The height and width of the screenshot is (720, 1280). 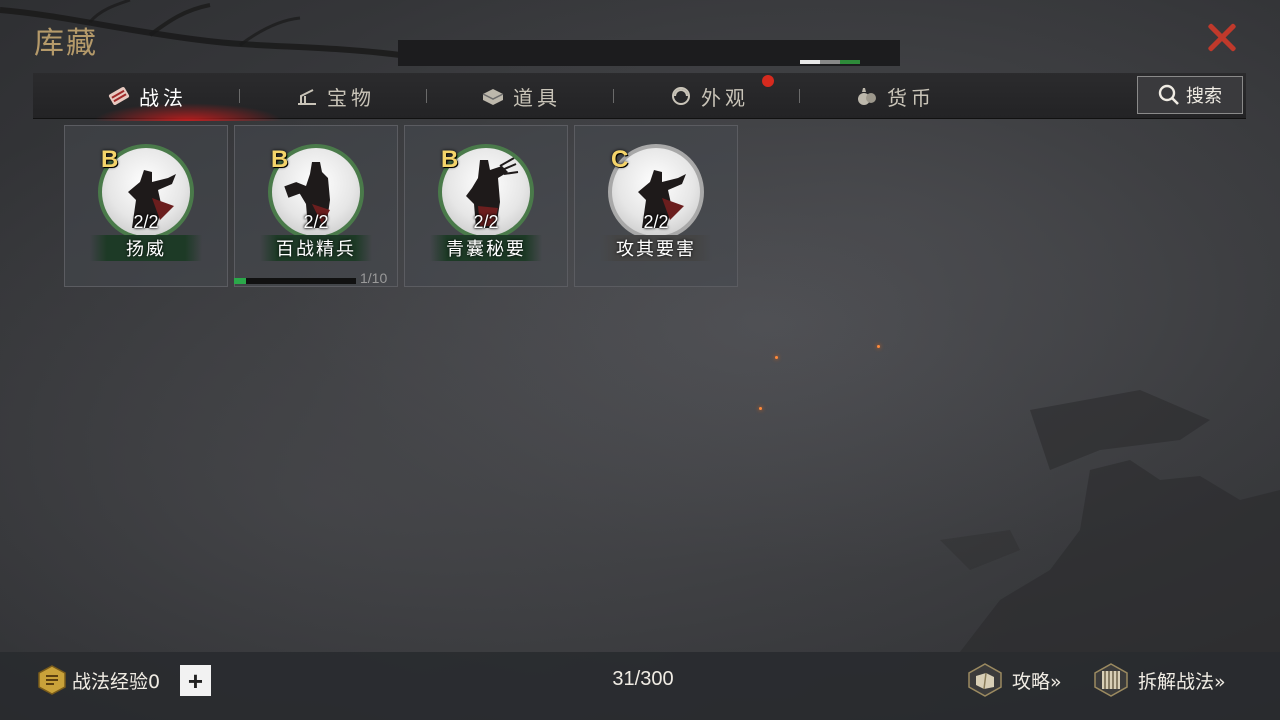 I want to click on name-plate: 百战精兵, so click(x=316, y=248).